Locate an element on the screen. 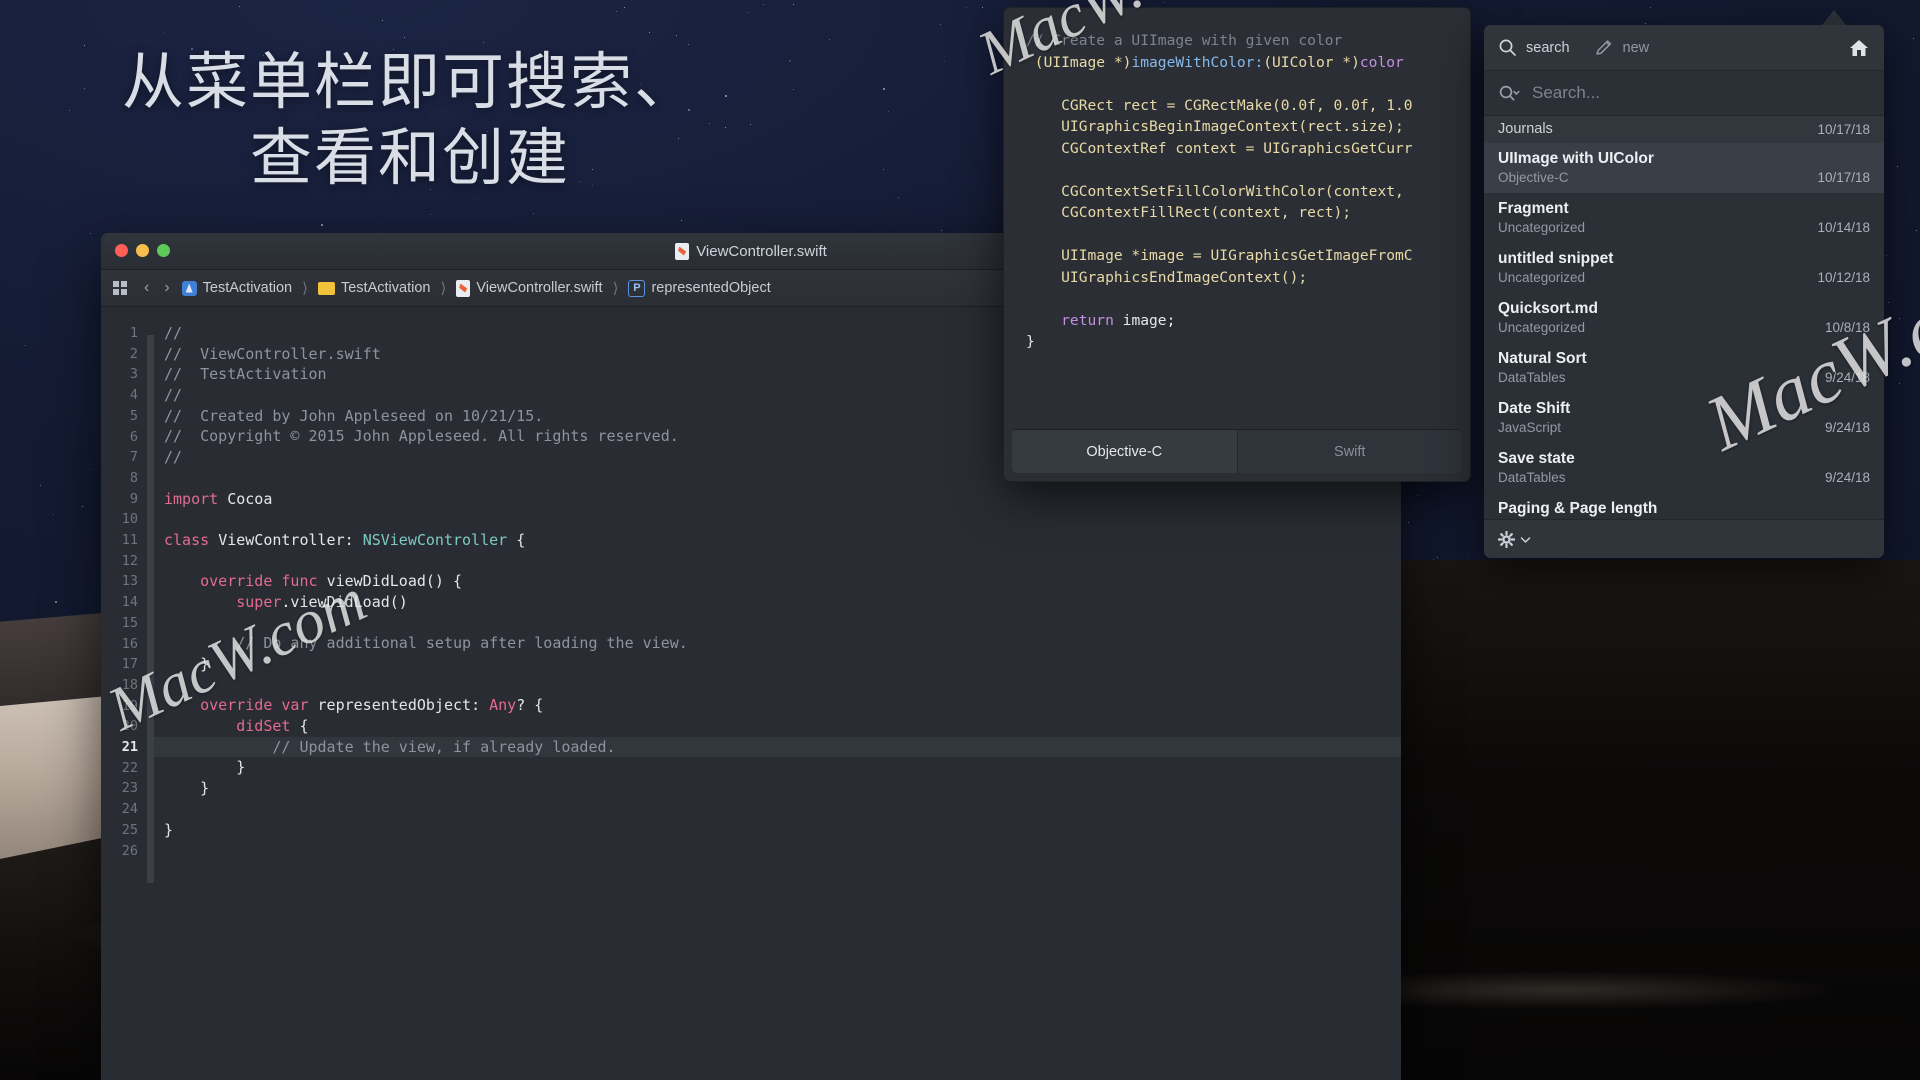 The height and width of the screenshot is (1080, 1920). code-token: // is located at coordinates (173, 457).